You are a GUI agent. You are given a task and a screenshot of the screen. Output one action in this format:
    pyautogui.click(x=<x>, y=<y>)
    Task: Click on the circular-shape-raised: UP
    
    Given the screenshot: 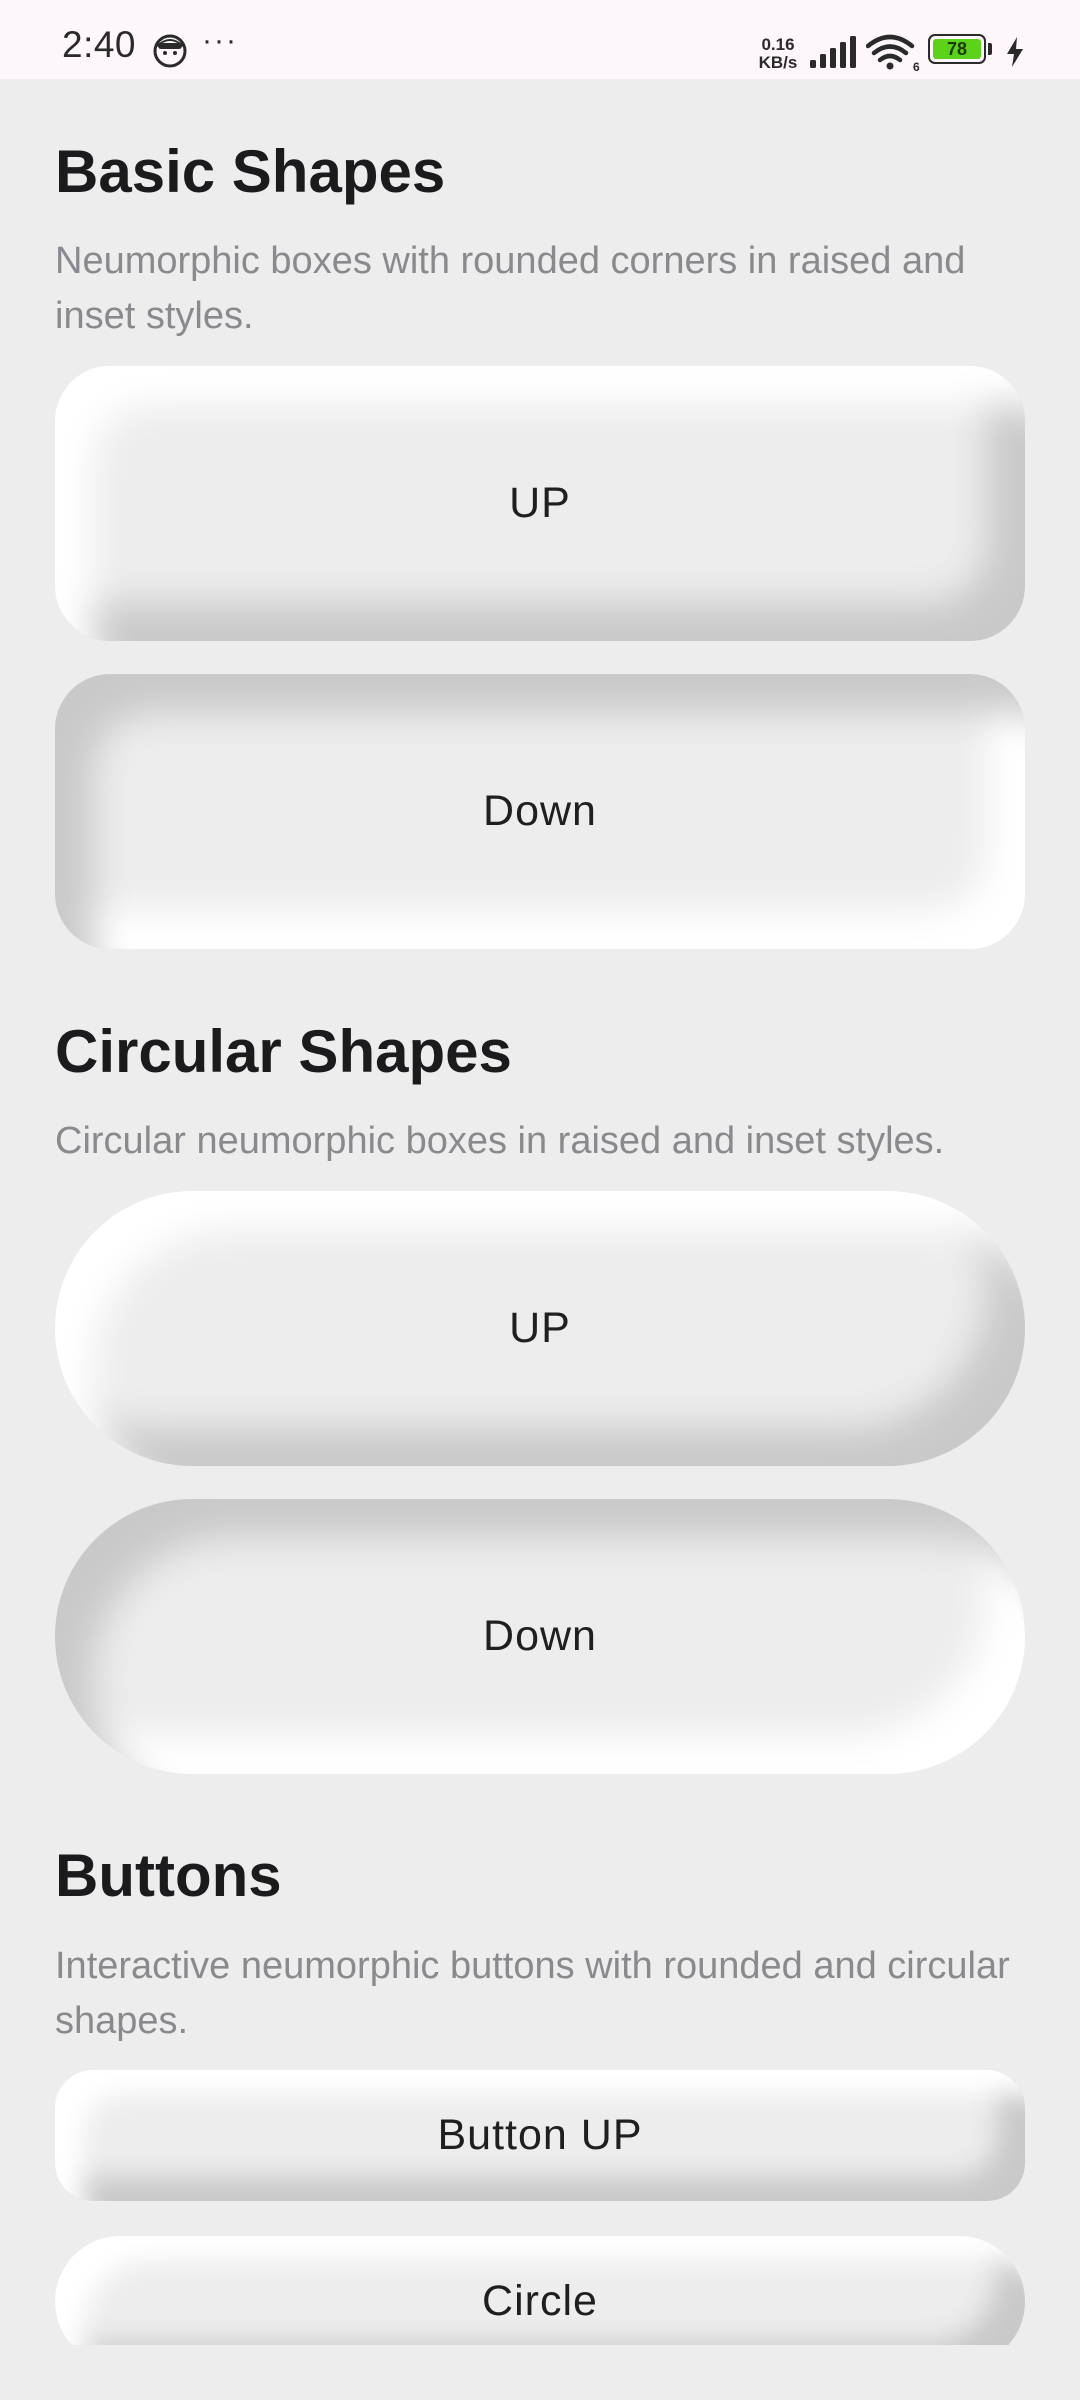 What is the action you would take?
    pyautogui.click(x=540, y=1328)
    